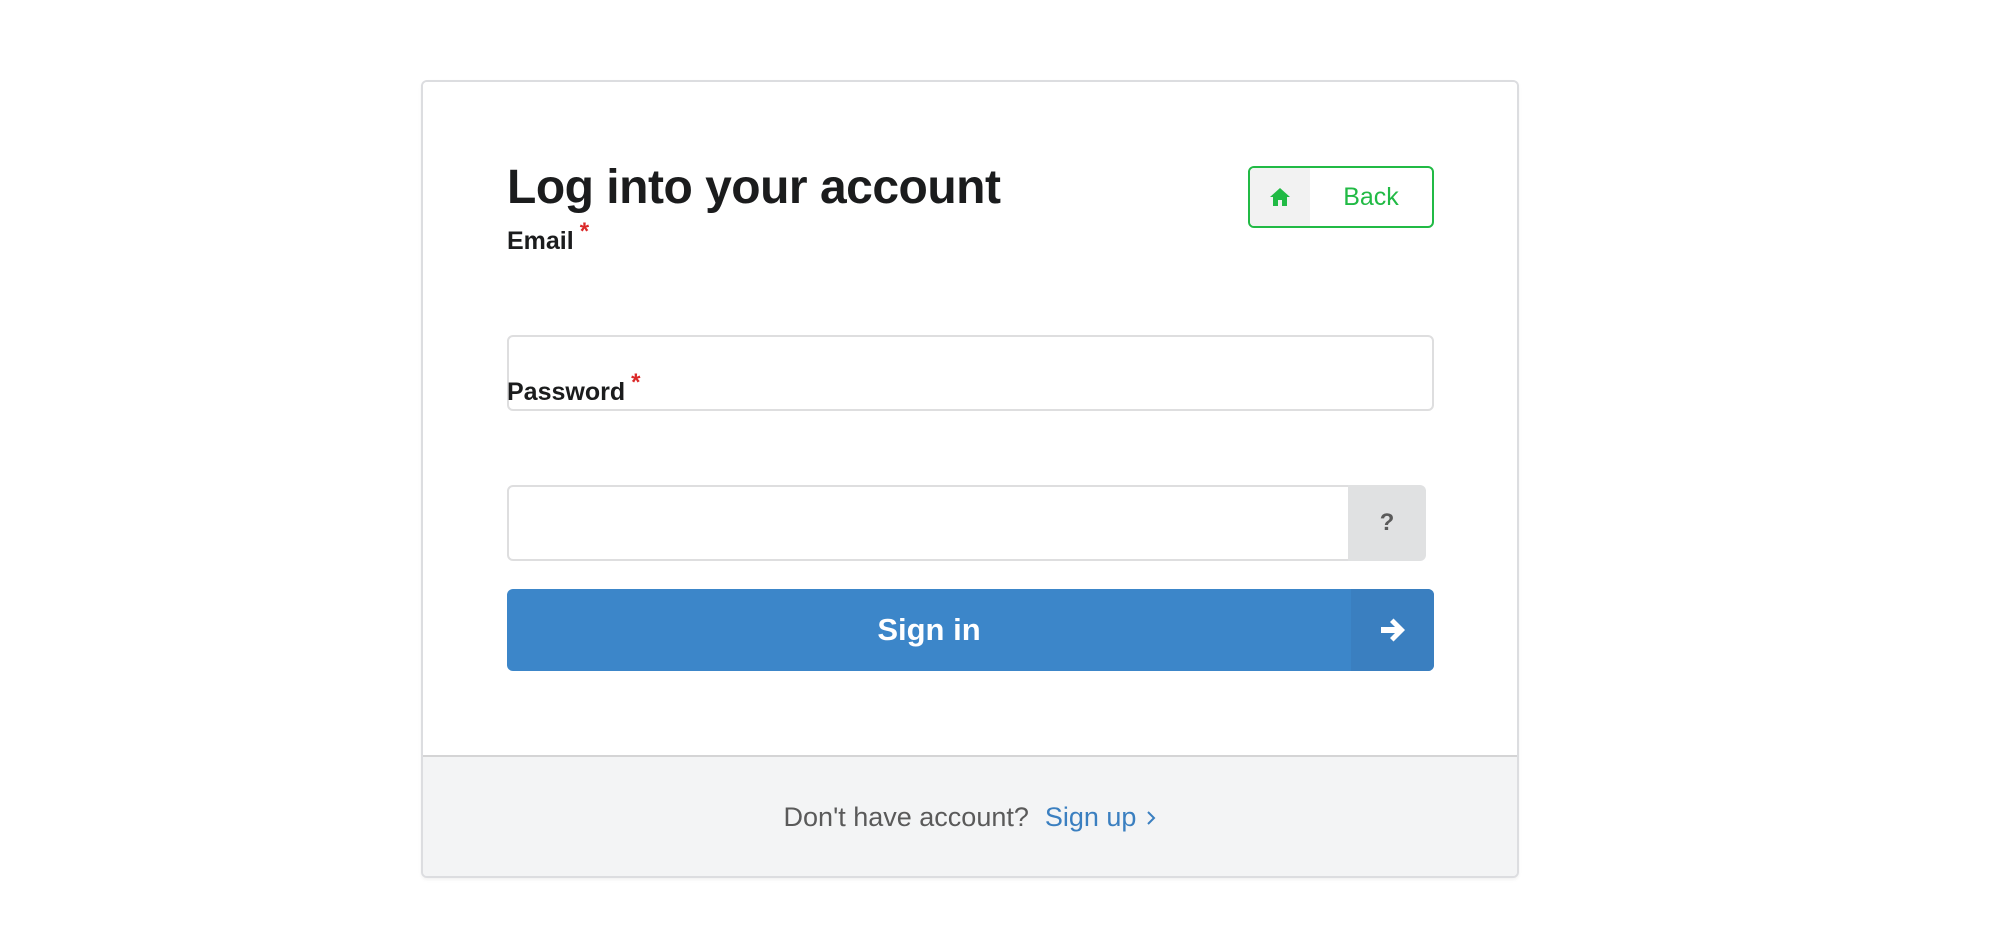  I want to click on sign-in-button: Sign in, so click(970, 630).